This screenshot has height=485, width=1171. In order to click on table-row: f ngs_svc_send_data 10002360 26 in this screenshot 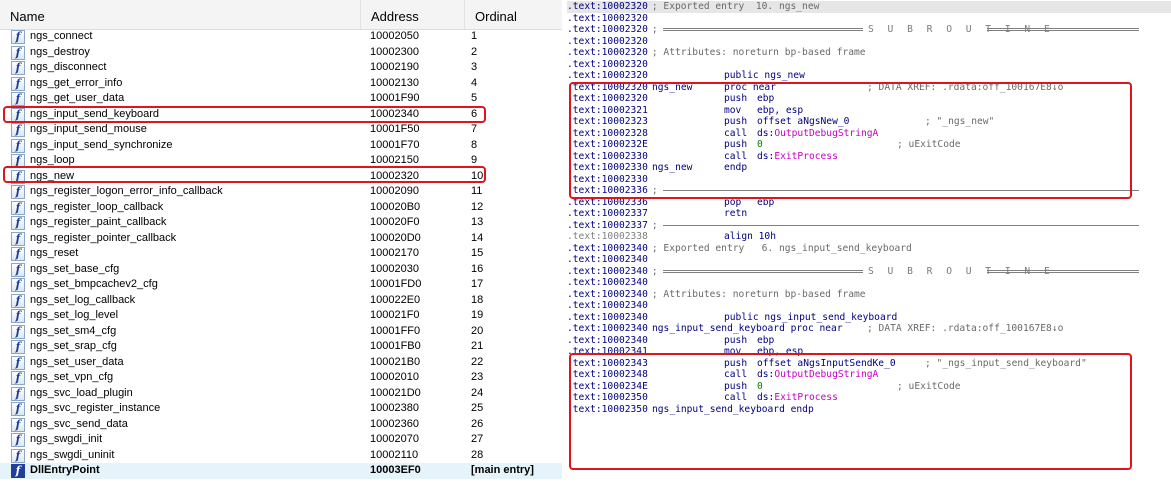, I will do `click(281, 425)`.